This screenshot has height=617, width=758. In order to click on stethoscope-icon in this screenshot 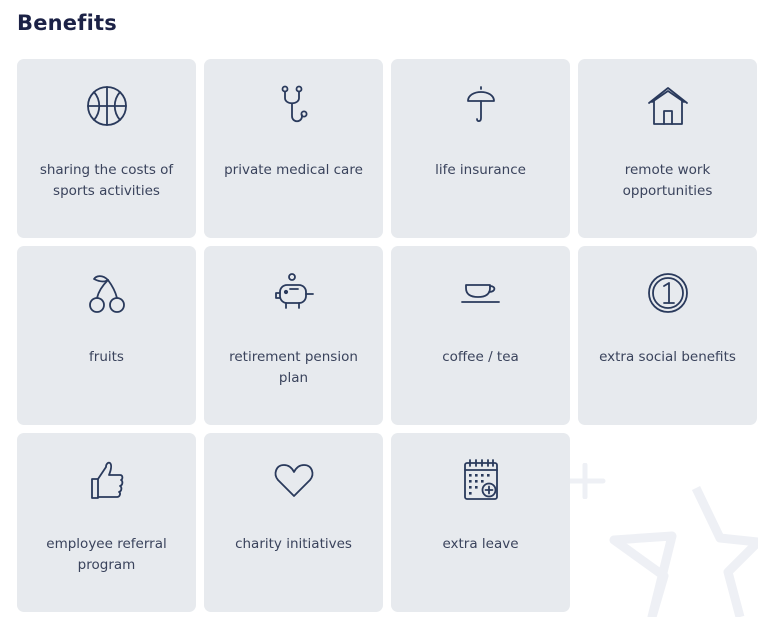, I will do `click(294, 106)`.